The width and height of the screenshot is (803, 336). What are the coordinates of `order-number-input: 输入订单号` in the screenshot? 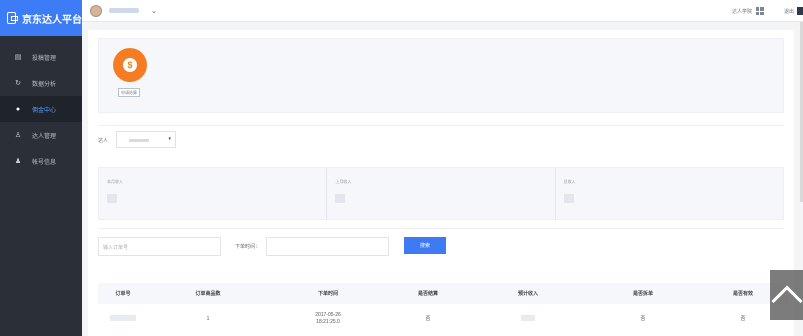 It's located at (159, 246).